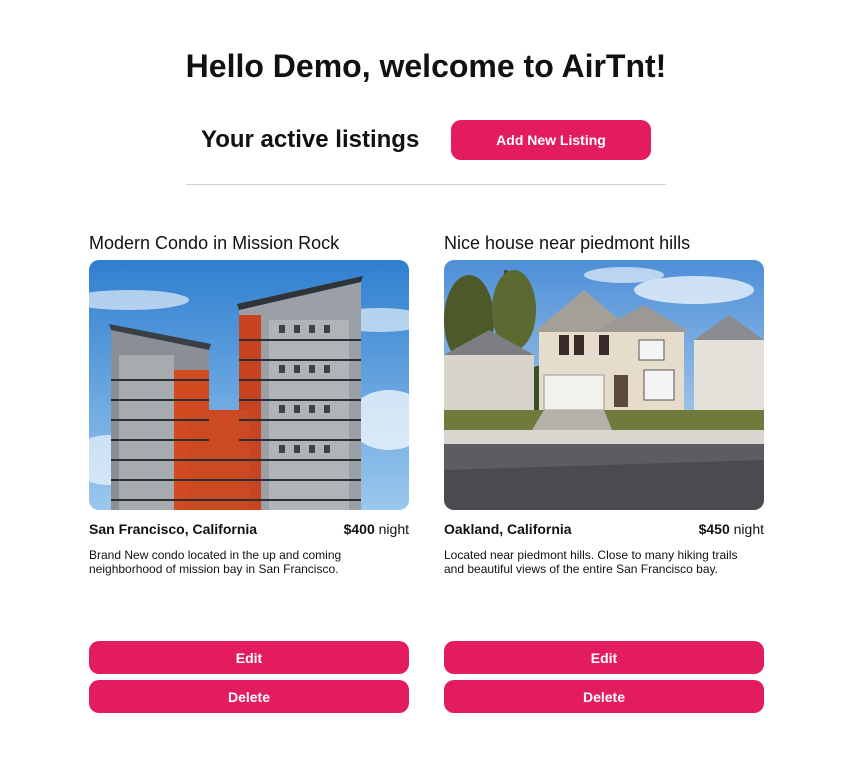 The width and height of the screenshot is (868, 771). I want to click on listing-location: San Francisco, California, so click(173, 529).